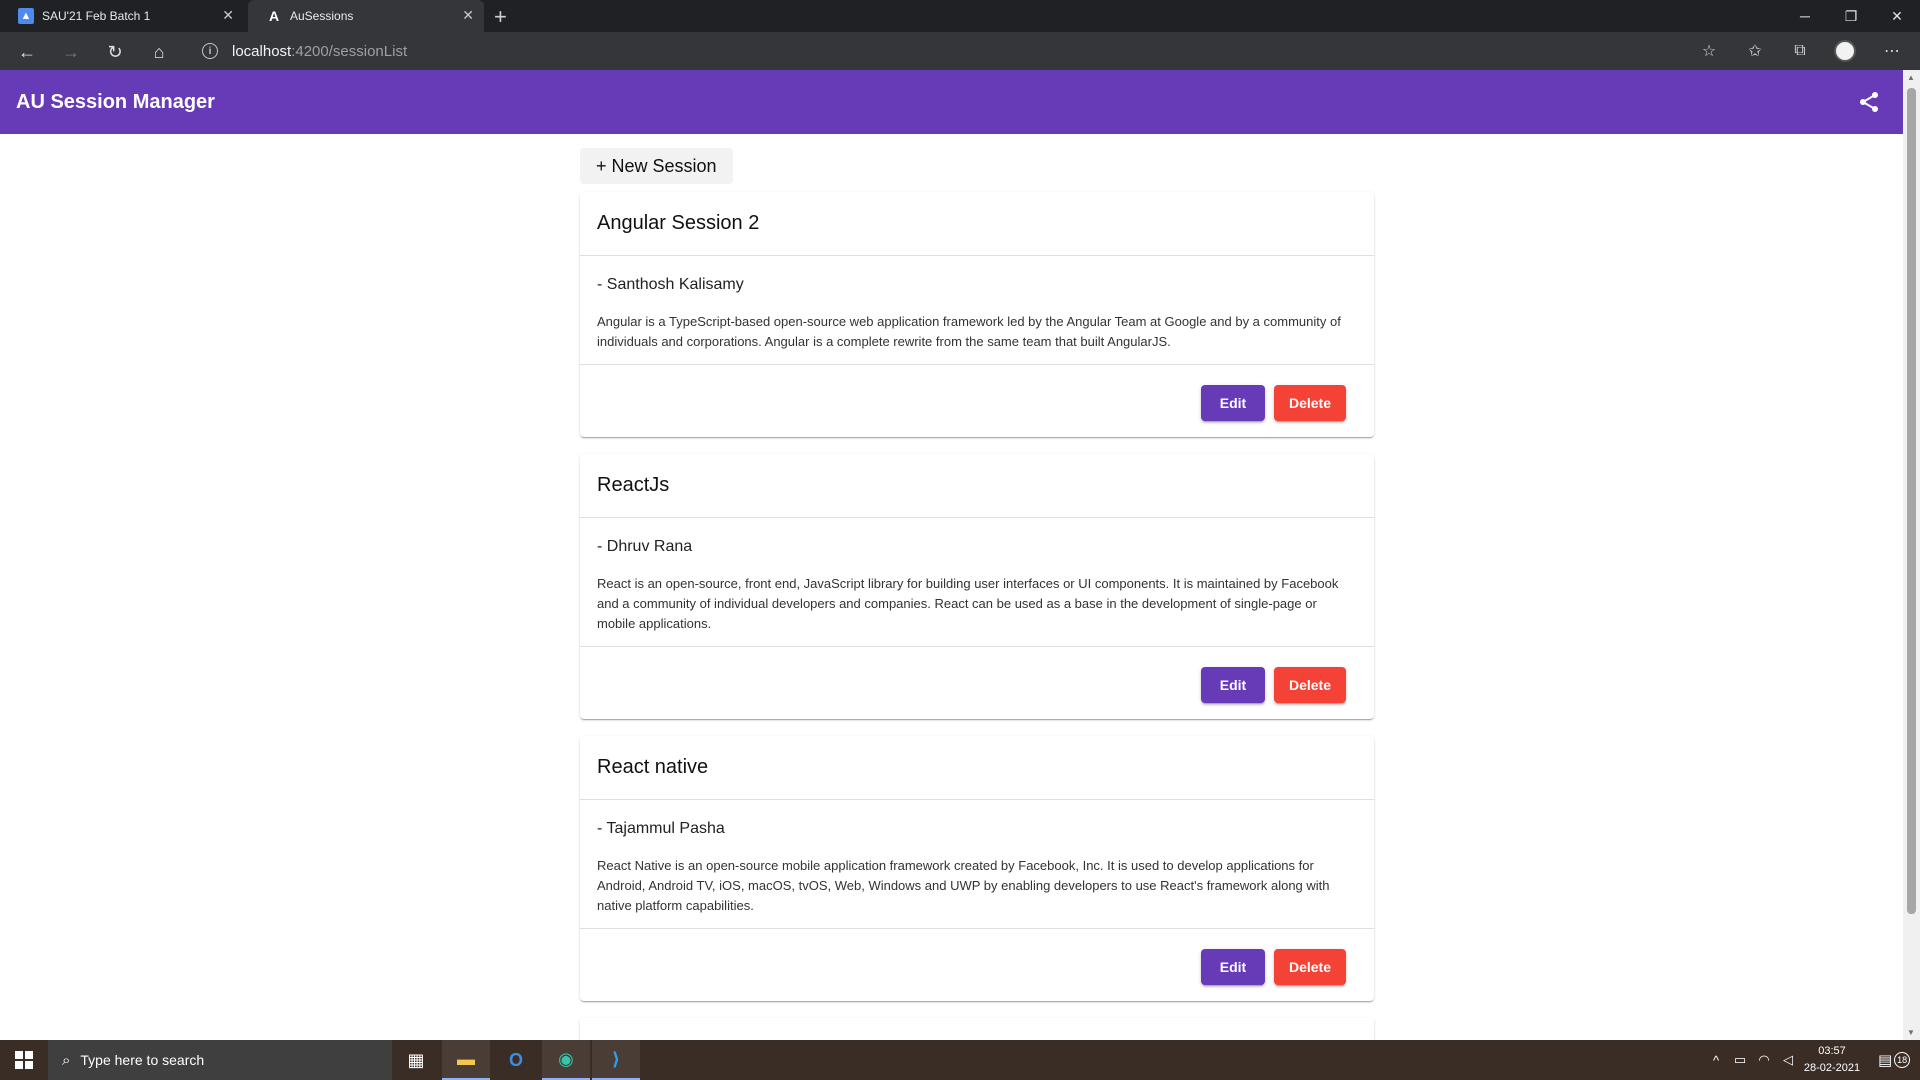  Describe the element at coordinates (159, 52) in the screenshot. I see `home-icon: ⌂` at that location.